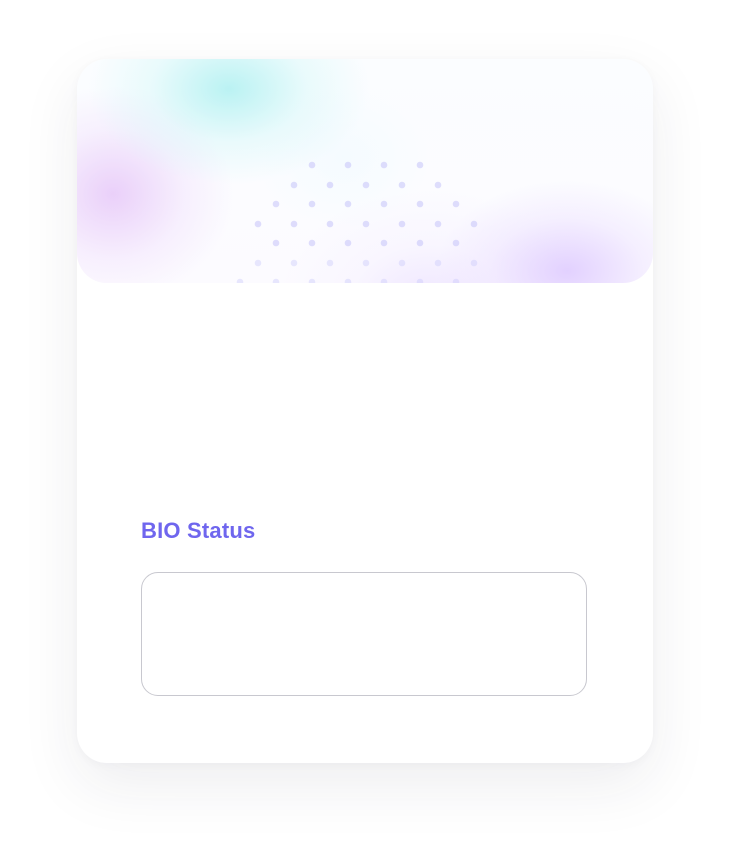 The image size is (738, 866). What do you see at coordinates (198, 530) in the screenshot?
I see `bio-status-title: BIO Status` at bounding box center [198, 530].